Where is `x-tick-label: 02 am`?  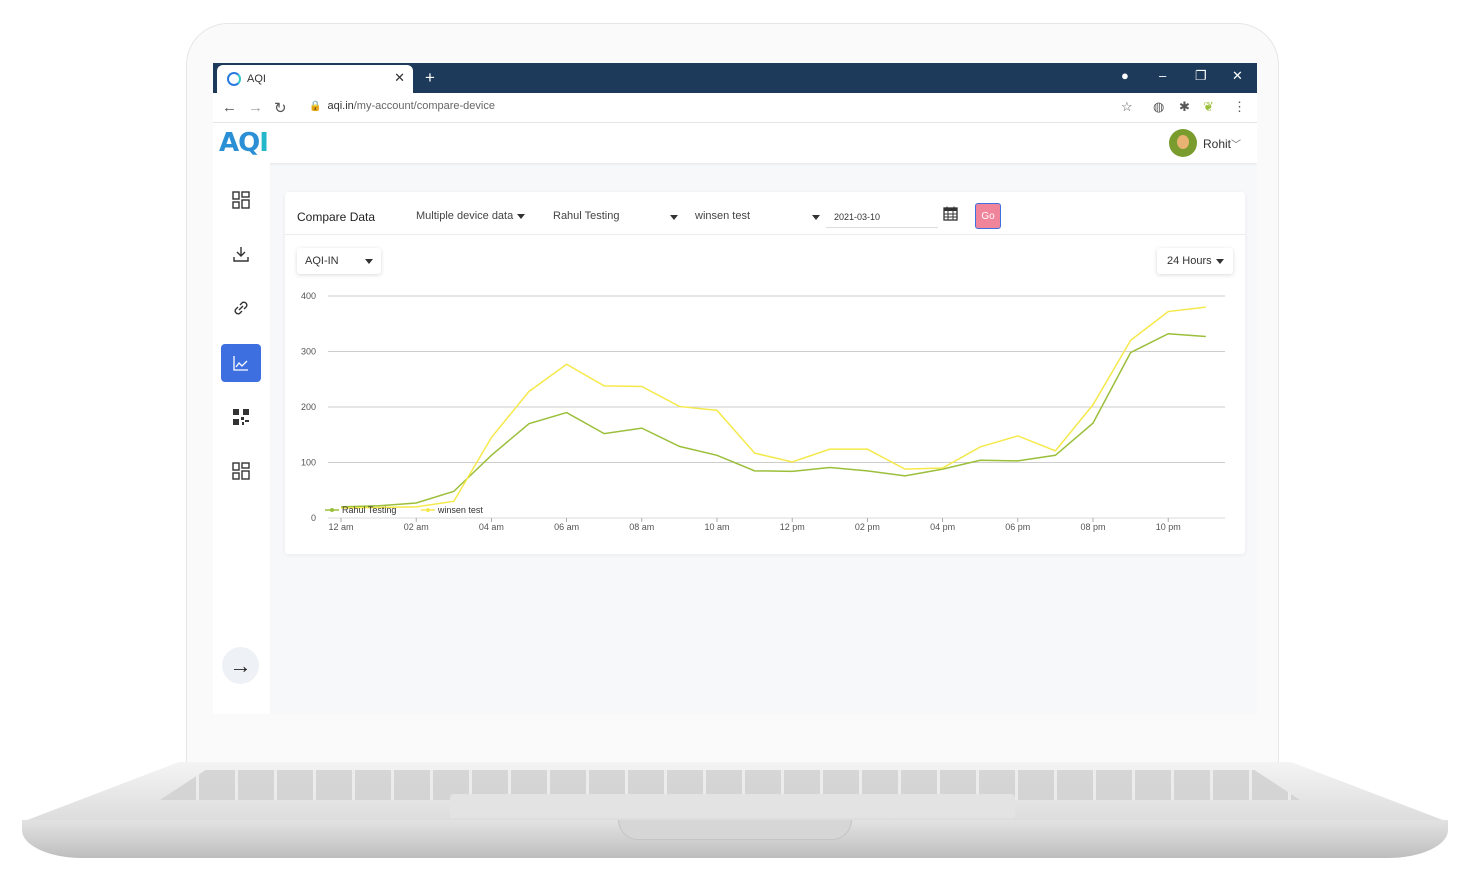 x-tick-label: 02 am is located at coordinates (416, 527).